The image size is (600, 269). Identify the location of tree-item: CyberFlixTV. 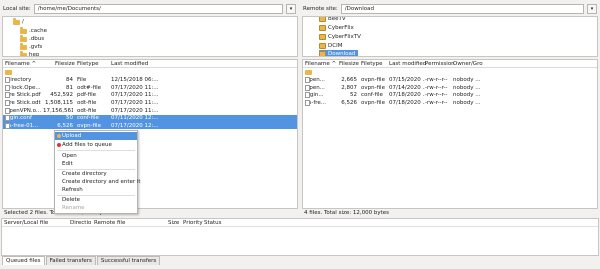
(340, 37).